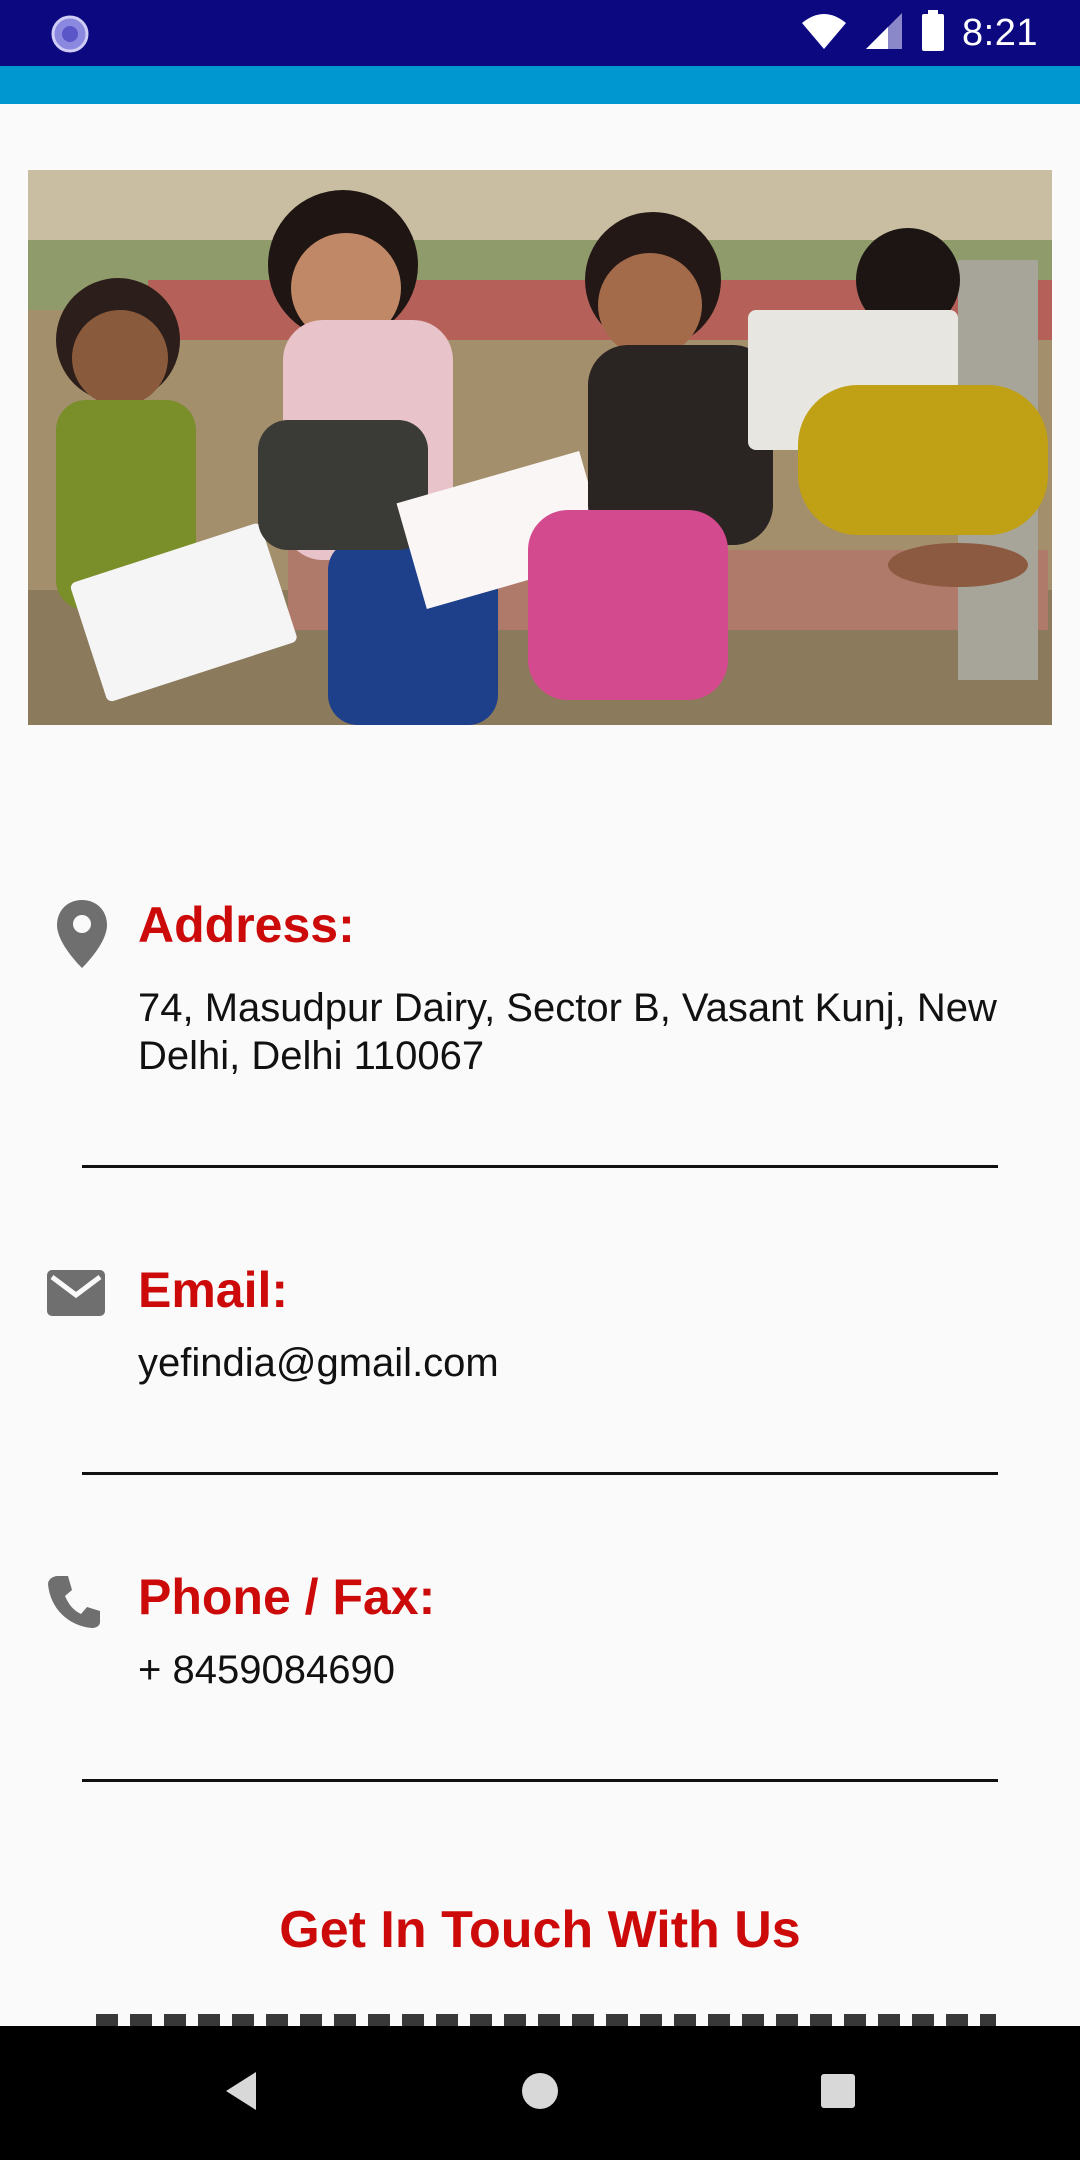 The height and width of the screenshot is (2160, 1080). Describe the element at coordinates (246, 925) in the screenshot. I see `address-title: Address:` at that location.